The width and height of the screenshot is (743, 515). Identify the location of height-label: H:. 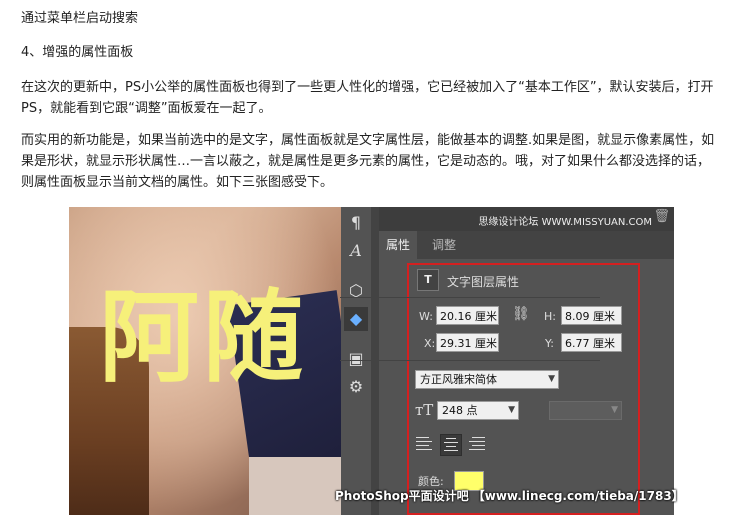
(550, 316).